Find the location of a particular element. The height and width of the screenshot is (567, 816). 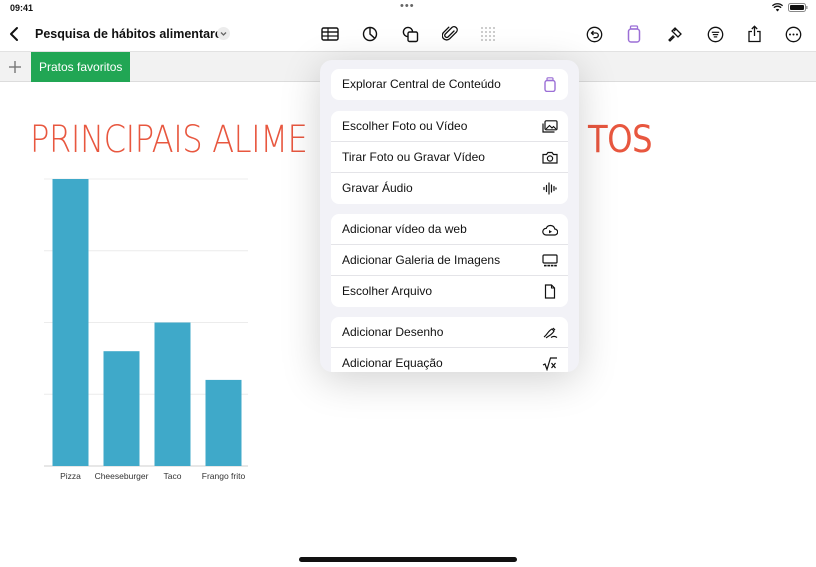

undo-icon is located at coordinates (594, 34).